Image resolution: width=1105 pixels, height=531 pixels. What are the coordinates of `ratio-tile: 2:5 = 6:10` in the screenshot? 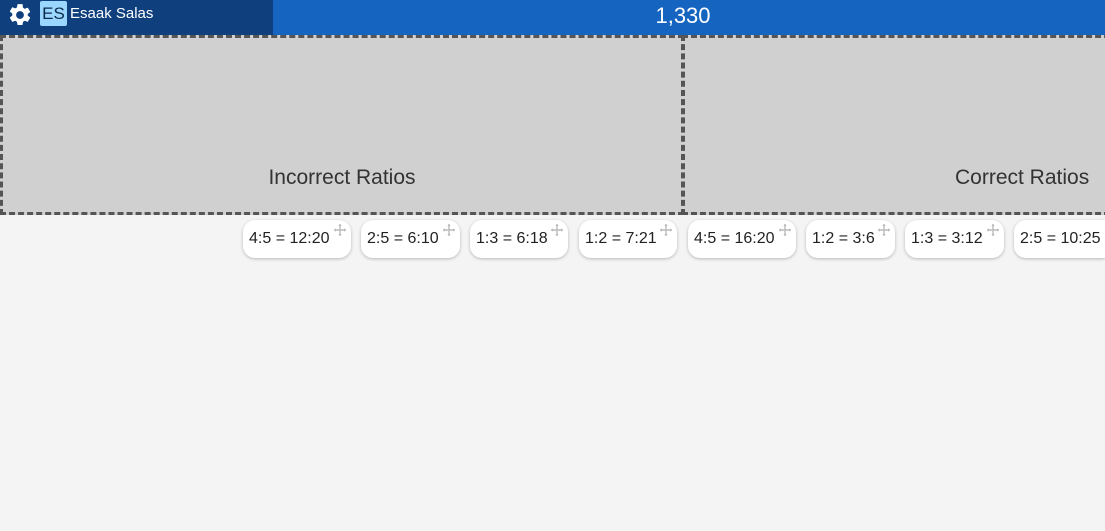 It's located at (410, 239).